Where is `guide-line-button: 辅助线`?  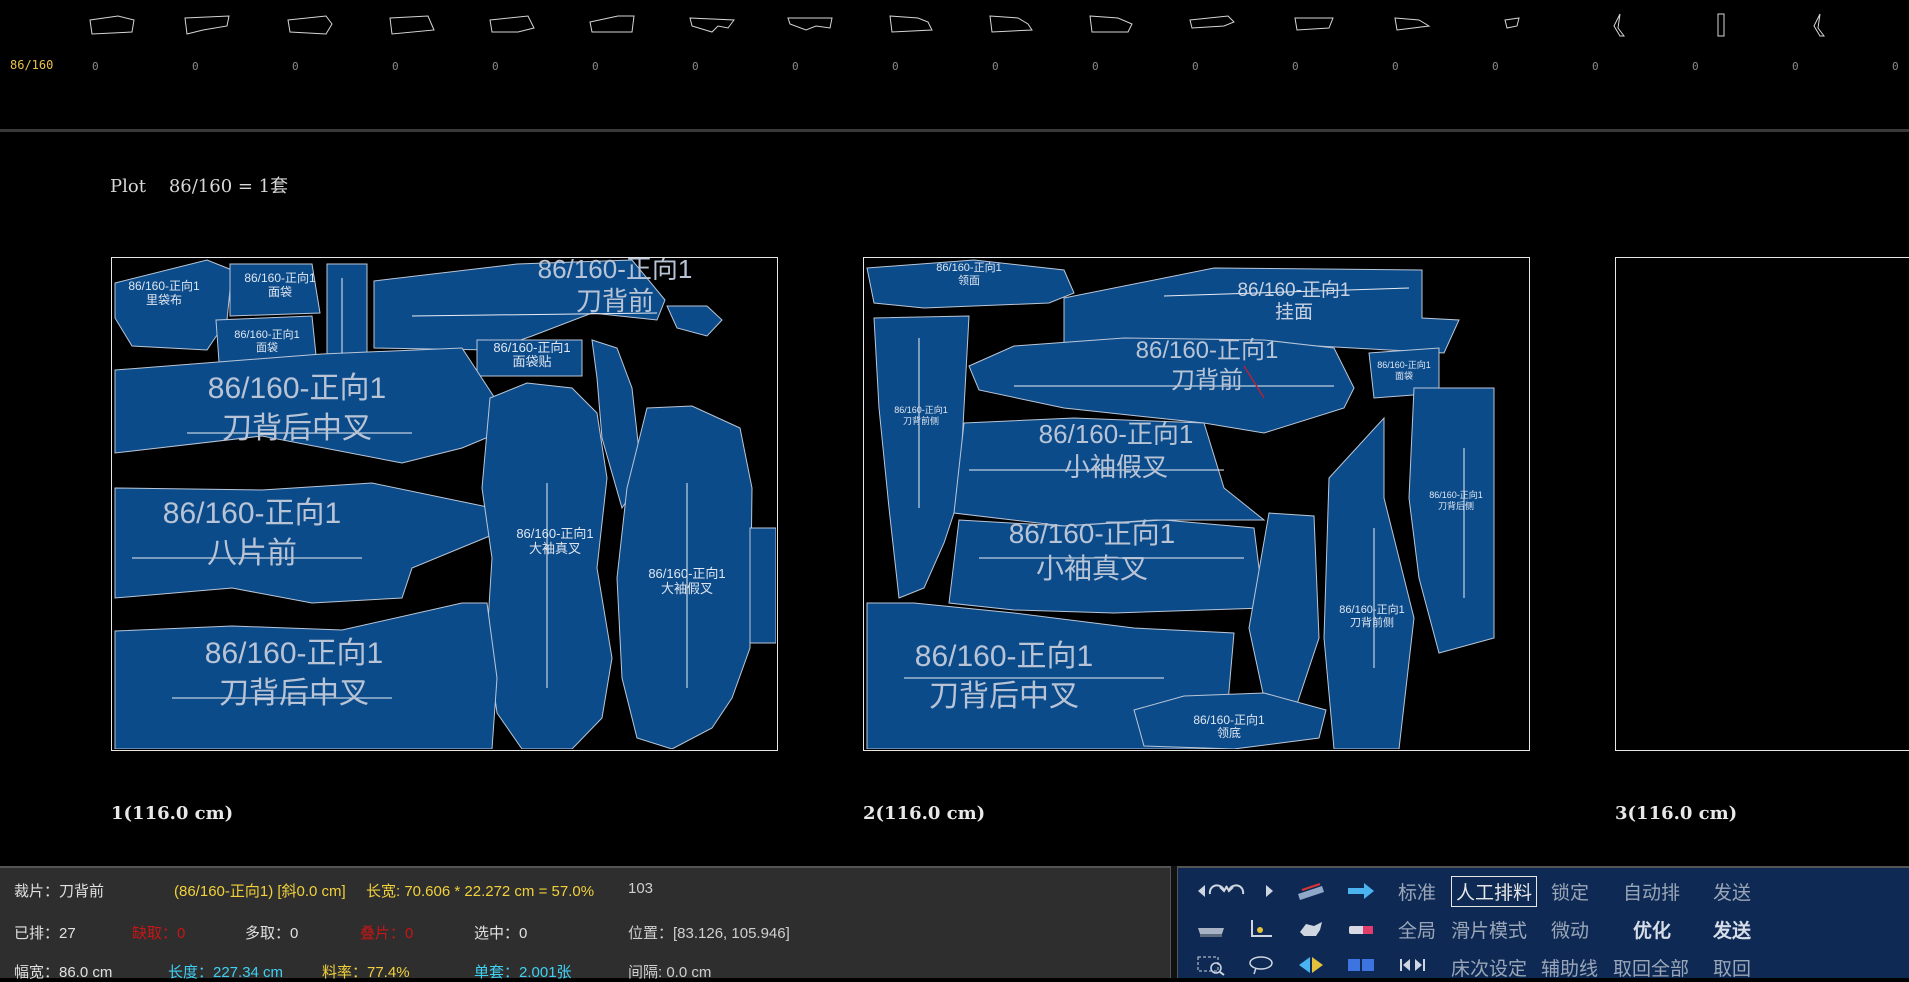 guide-line-button: 辅助线 is located at coordinates (1569, 967).